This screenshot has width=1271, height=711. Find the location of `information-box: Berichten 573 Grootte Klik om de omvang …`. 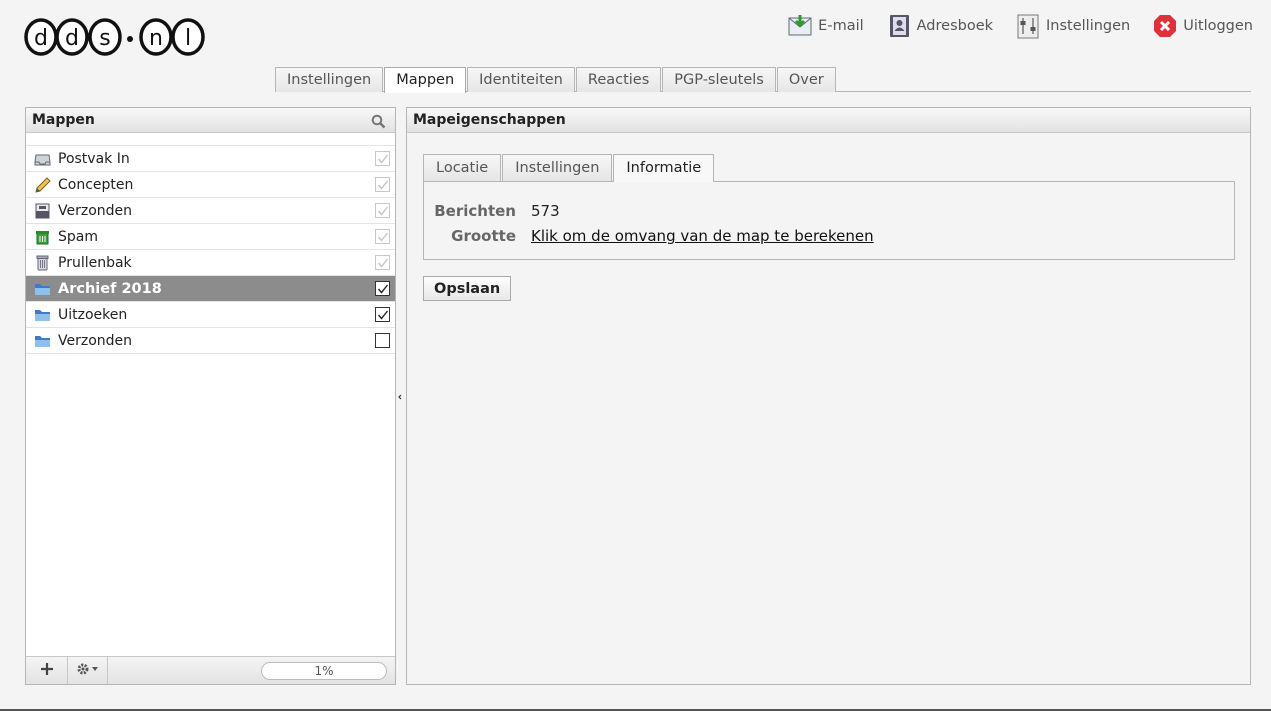

information-box: Berichten 573 Grootte Klik om de omvang … is located at coordinates (829, 220).